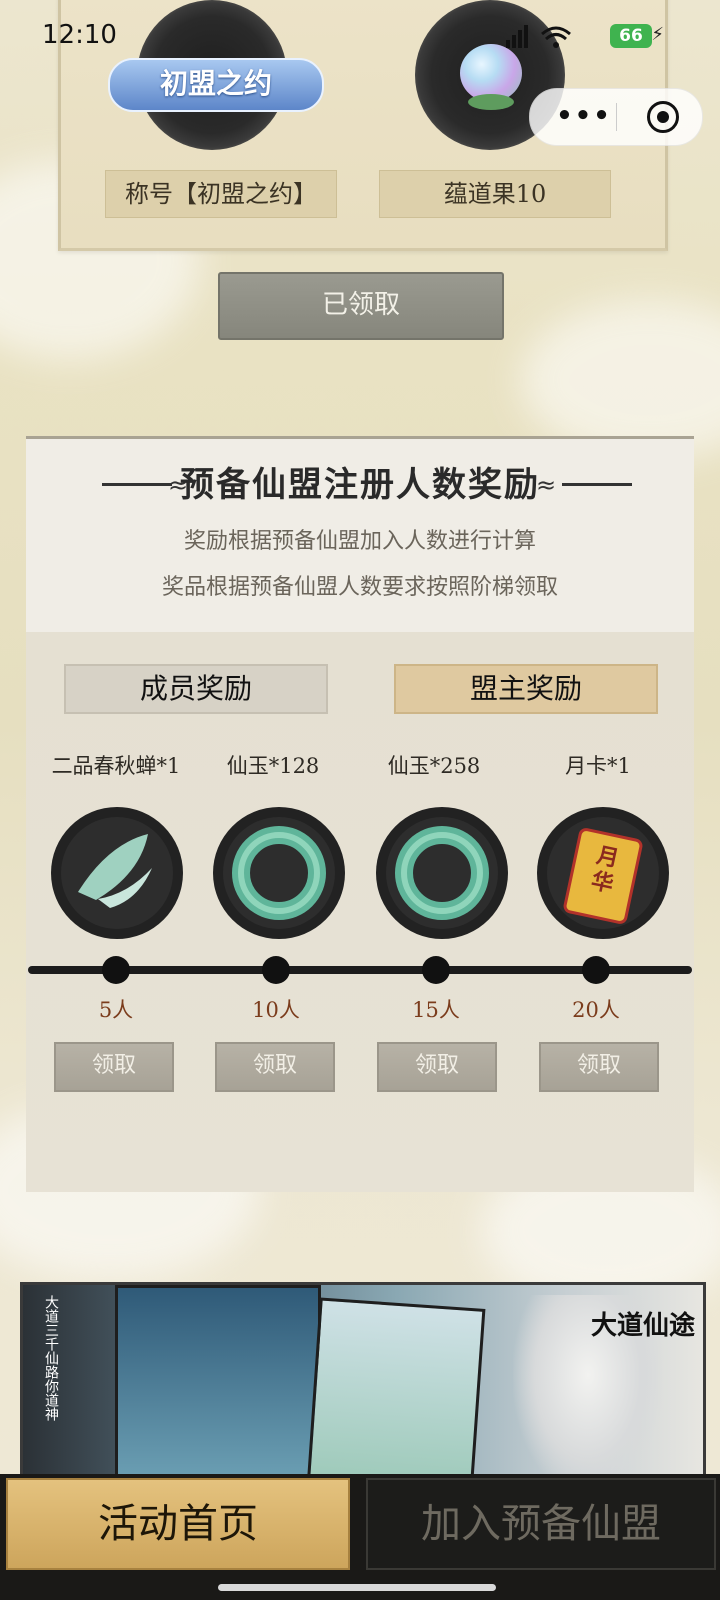  Describe the element at coordinates (221, 194) in the screenshot. I see `reward-label-title: 称号【初盟之约】` at that location.